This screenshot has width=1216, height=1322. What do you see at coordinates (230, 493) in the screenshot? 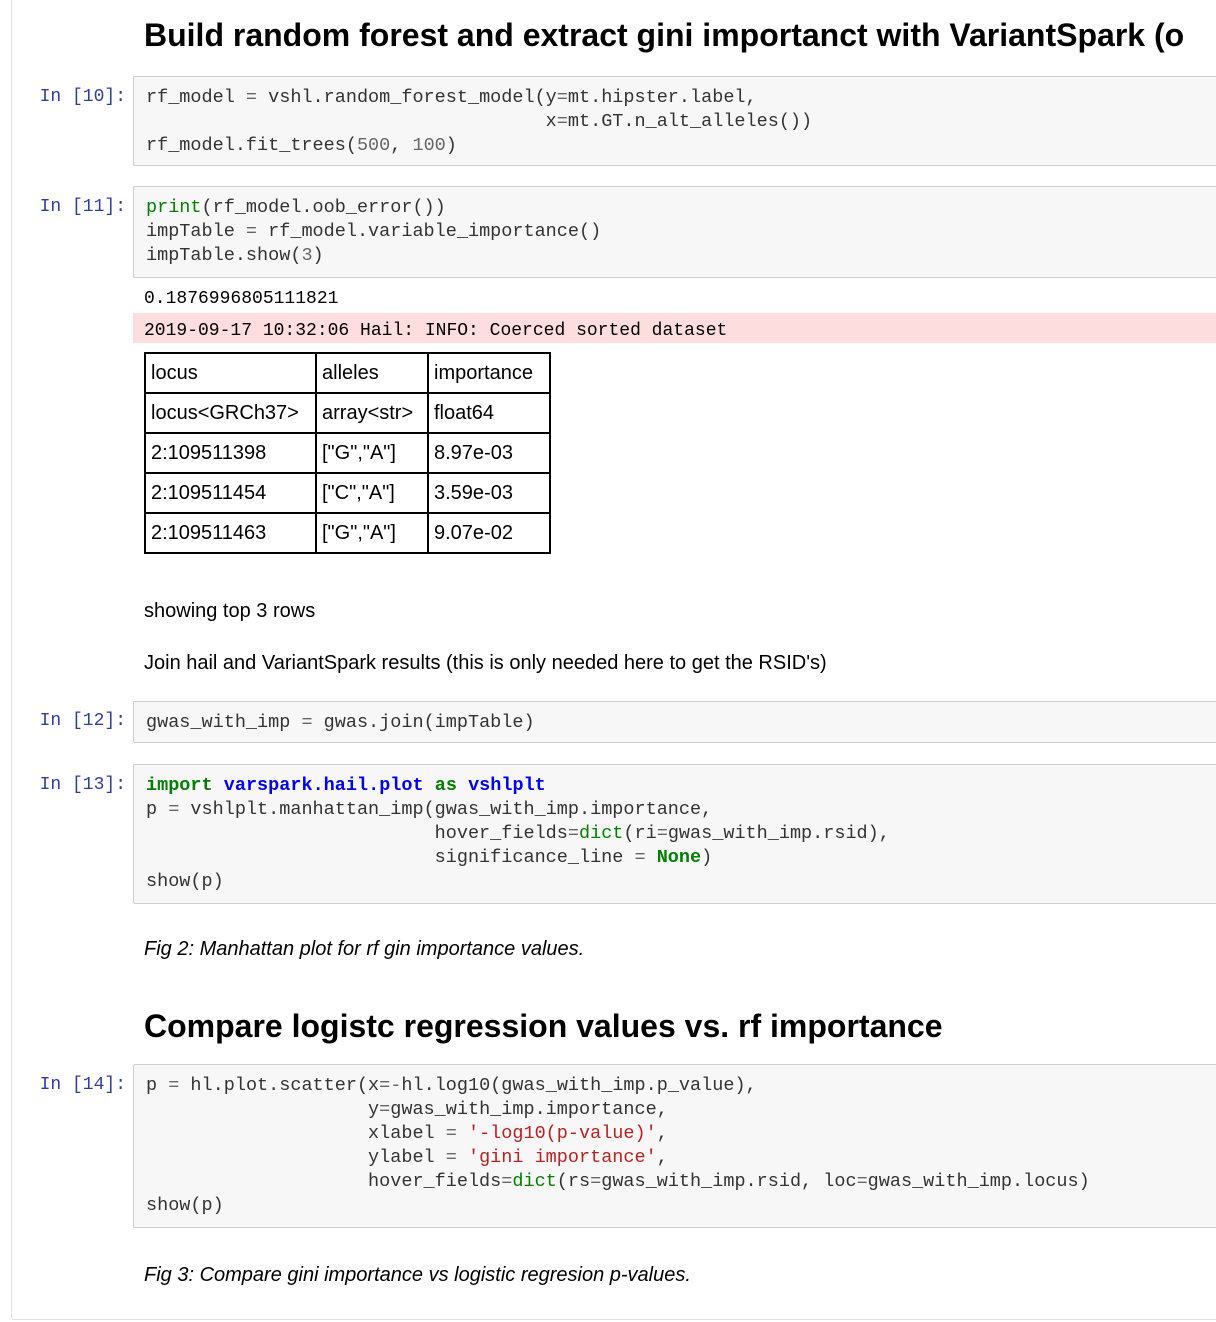
I see `table-cell: 2:109511454` at bounding box center [230, 493].